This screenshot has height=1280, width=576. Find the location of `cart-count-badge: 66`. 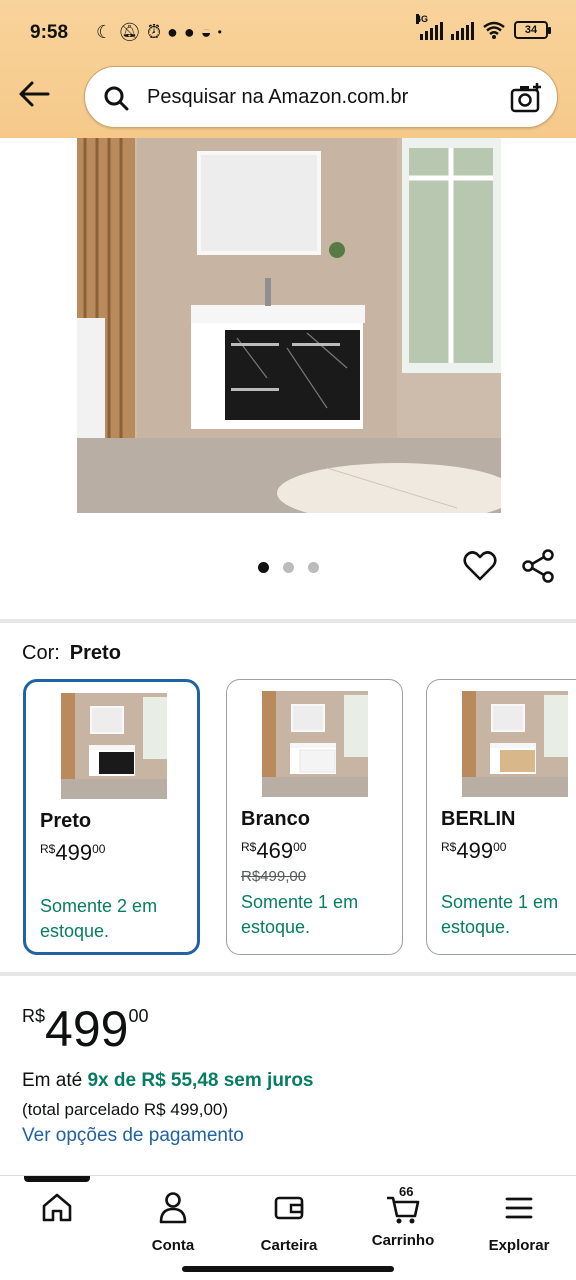

cart-count-badge: 66 is located at coordinates (406, 1191).